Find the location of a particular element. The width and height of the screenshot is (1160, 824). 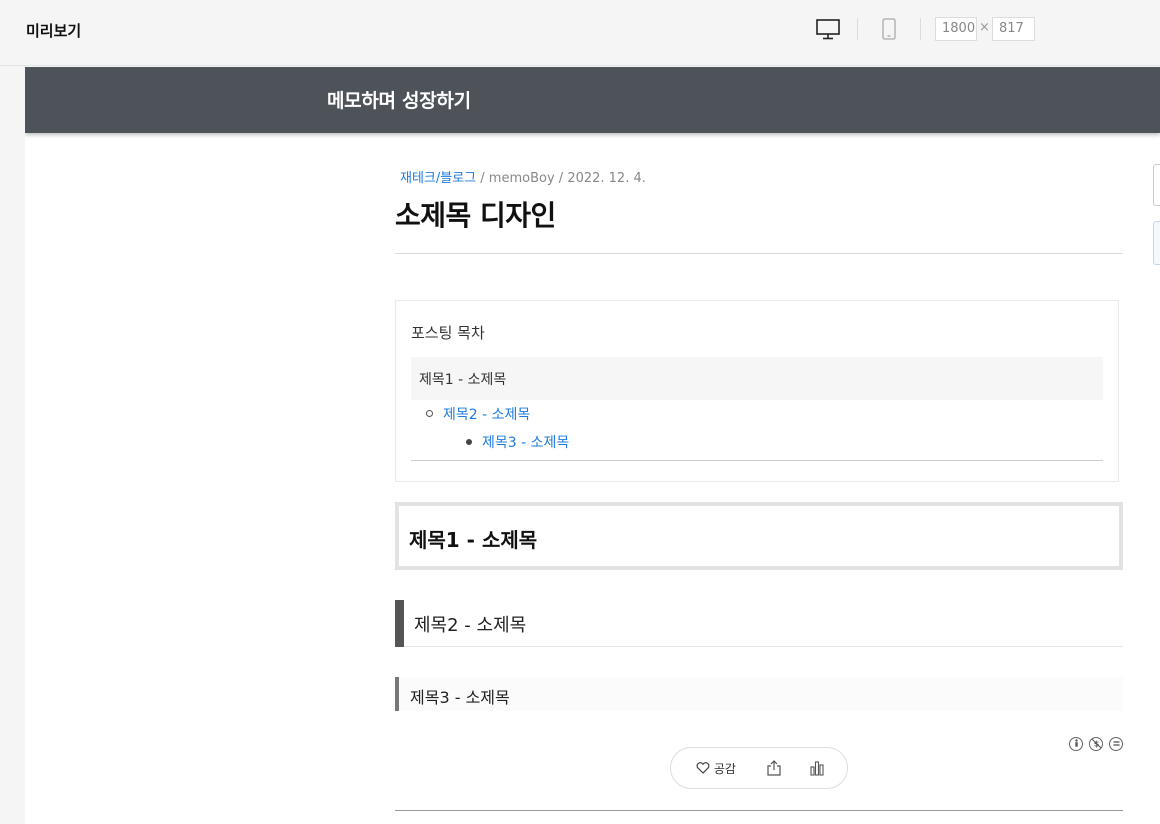

stats-button is located at coordinates (817, 770).